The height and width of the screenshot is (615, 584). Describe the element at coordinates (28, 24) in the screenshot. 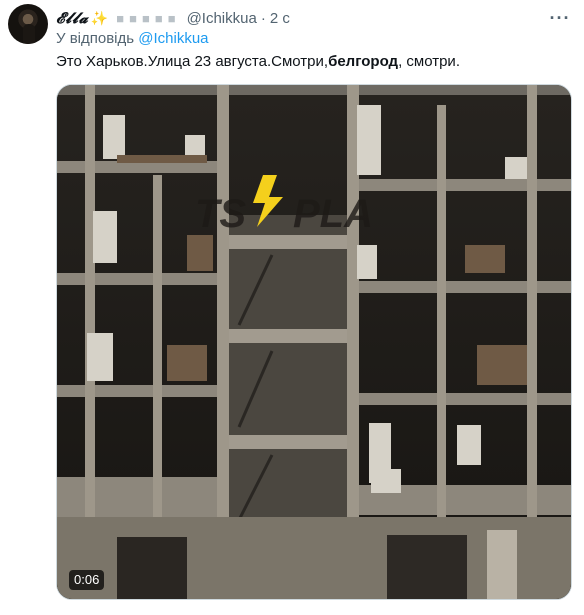

I see `avatar` at that location.